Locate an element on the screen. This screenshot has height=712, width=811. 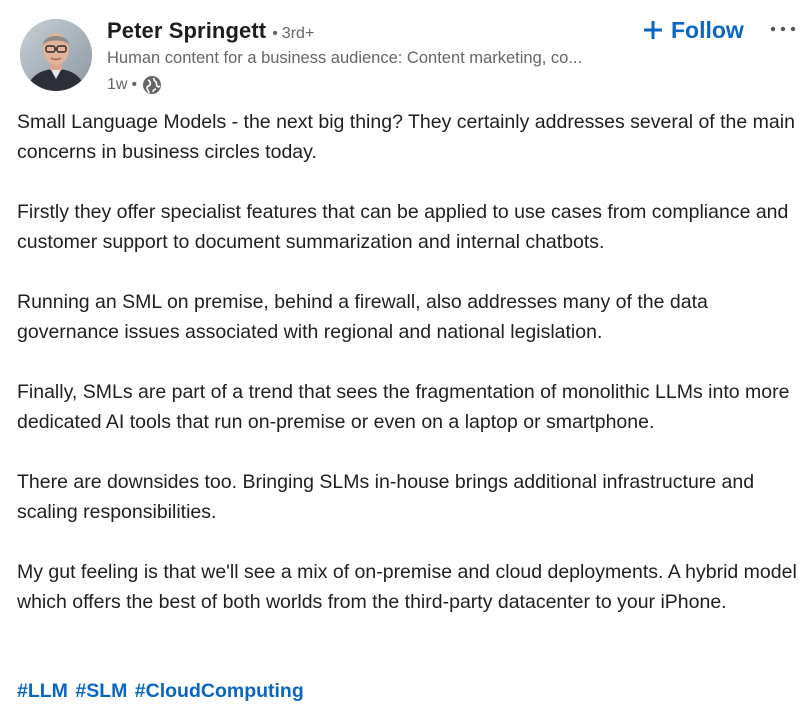
follow-label: Follow is located at coordinates (707, 29).